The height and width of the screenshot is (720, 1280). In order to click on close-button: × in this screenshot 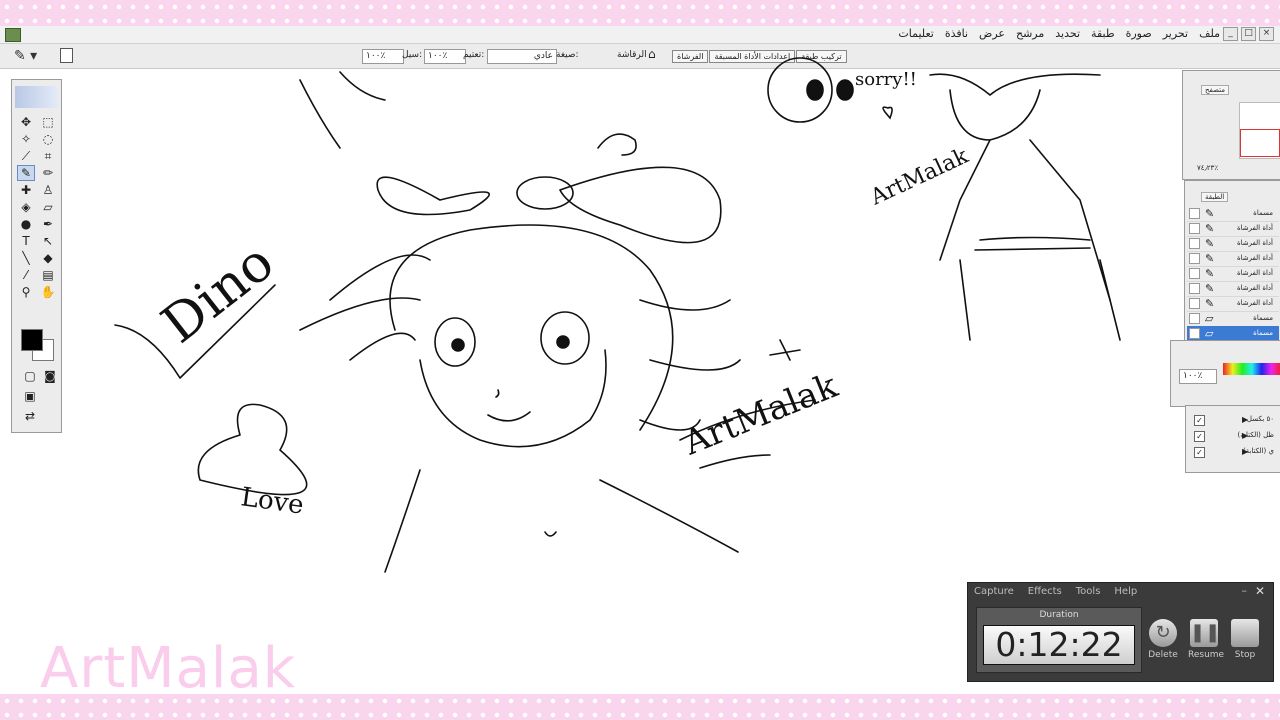, I will do `click(1266, 34)`.